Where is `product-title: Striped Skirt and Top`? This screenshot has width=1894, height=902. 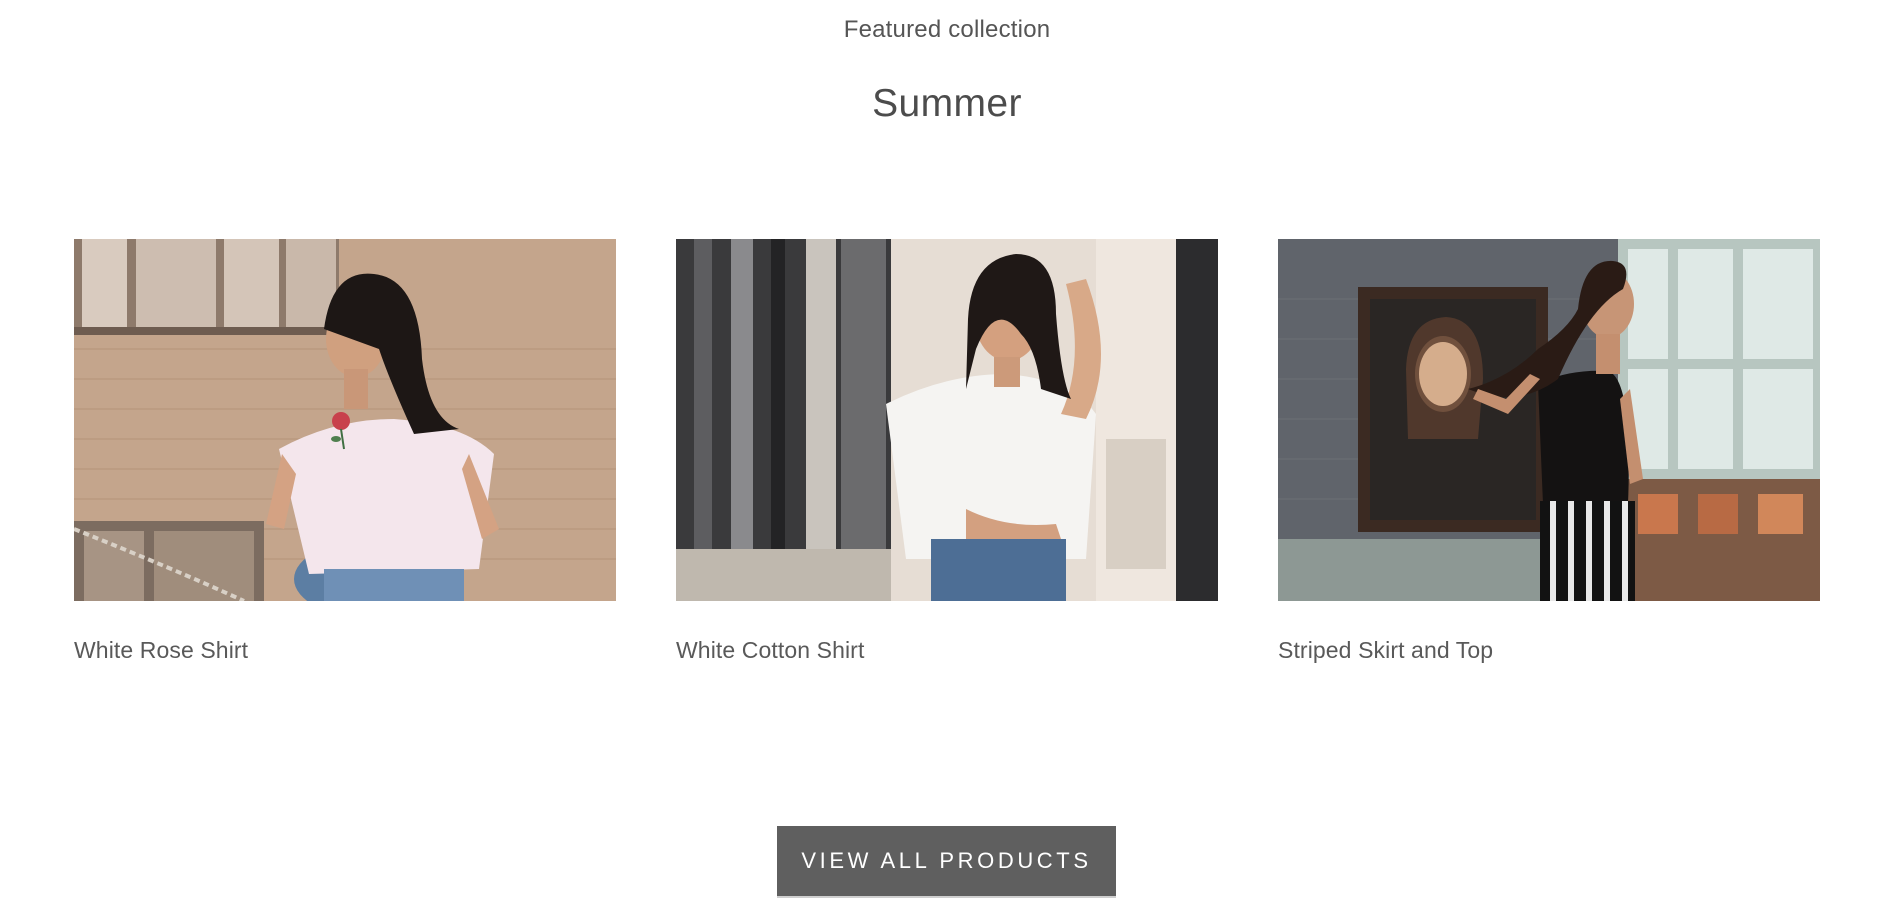 product-title: Striped Skirt and Top is located at coordinates (1549, 650).